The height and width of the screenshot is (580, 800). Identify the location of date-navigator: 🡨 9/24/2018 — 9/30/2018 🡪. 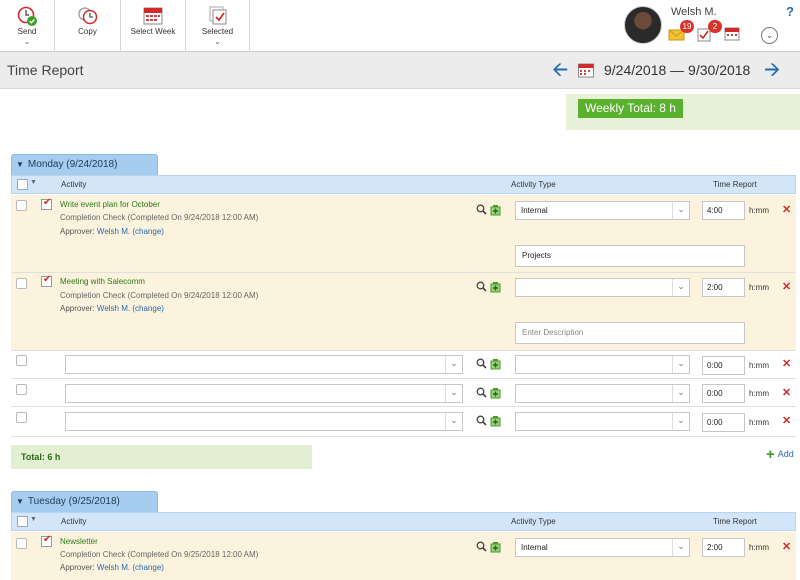
(667, 71).